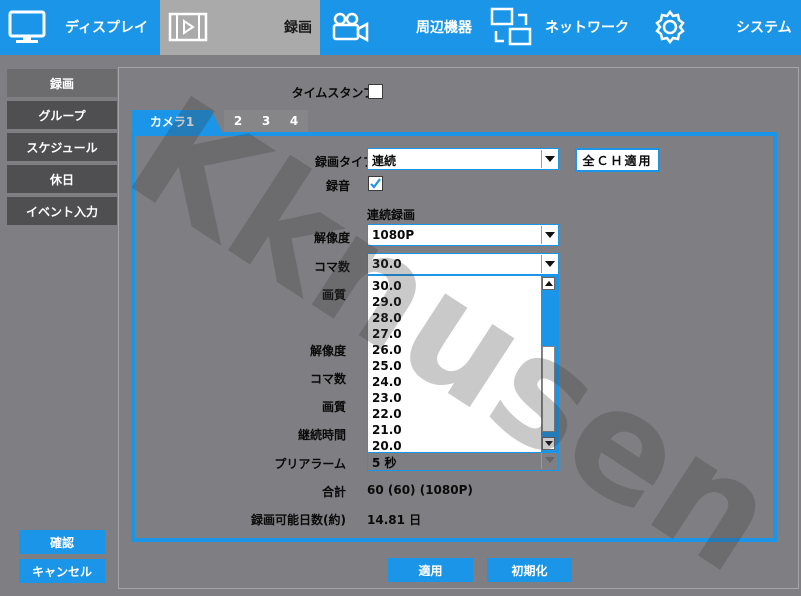  What do you see at coordinates (587, 28) in the screenshot?
I see `nav-tab-network-label: ネットワーク` at bounding box center [587, 28].